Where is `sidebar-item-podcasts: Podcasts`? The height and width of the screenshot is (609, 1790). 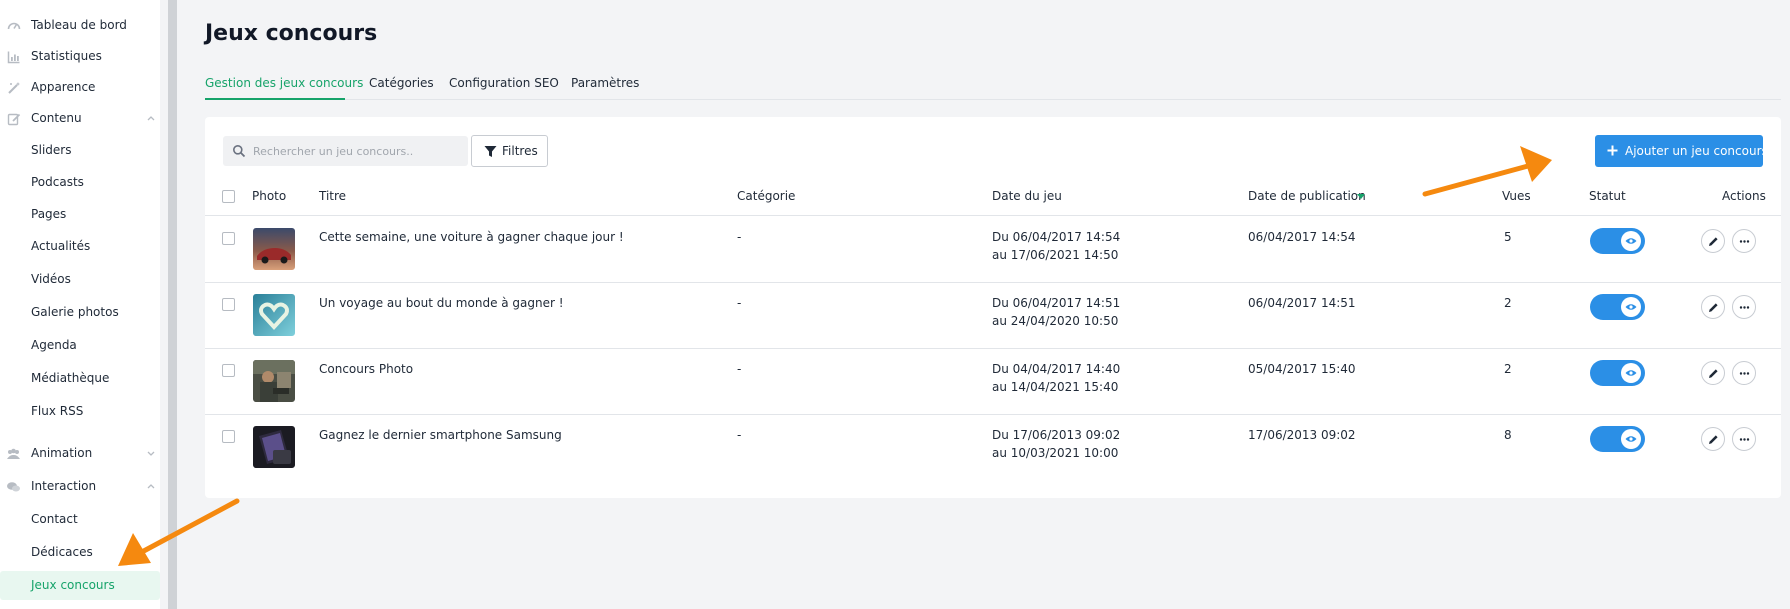 sidebar-item-podcasts: Podcasts is located at coordinates (80, 182).